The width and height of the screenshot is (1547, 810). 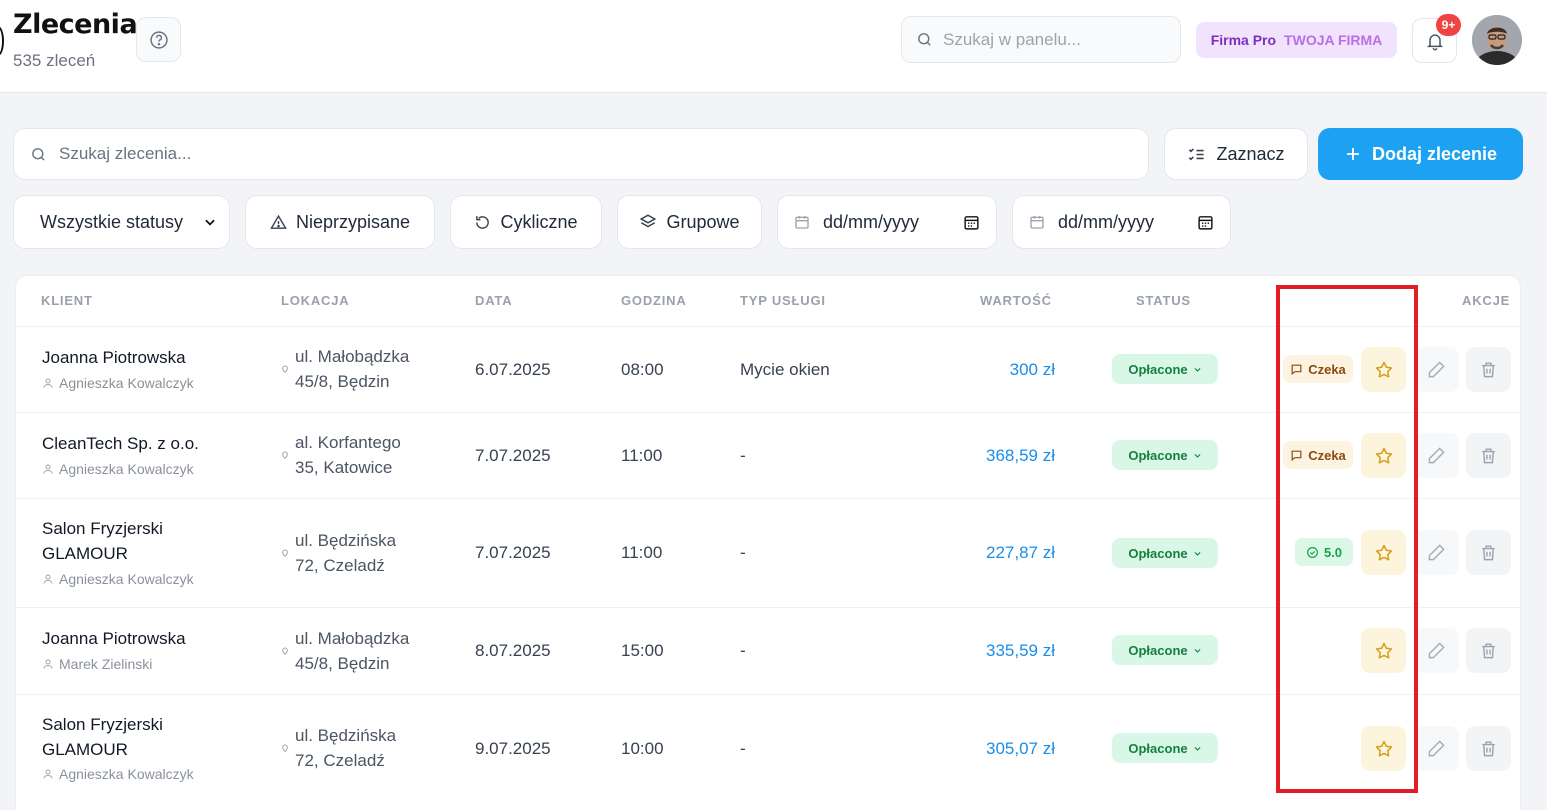 I want to click on layers-icon, so click(x=648, y=221).